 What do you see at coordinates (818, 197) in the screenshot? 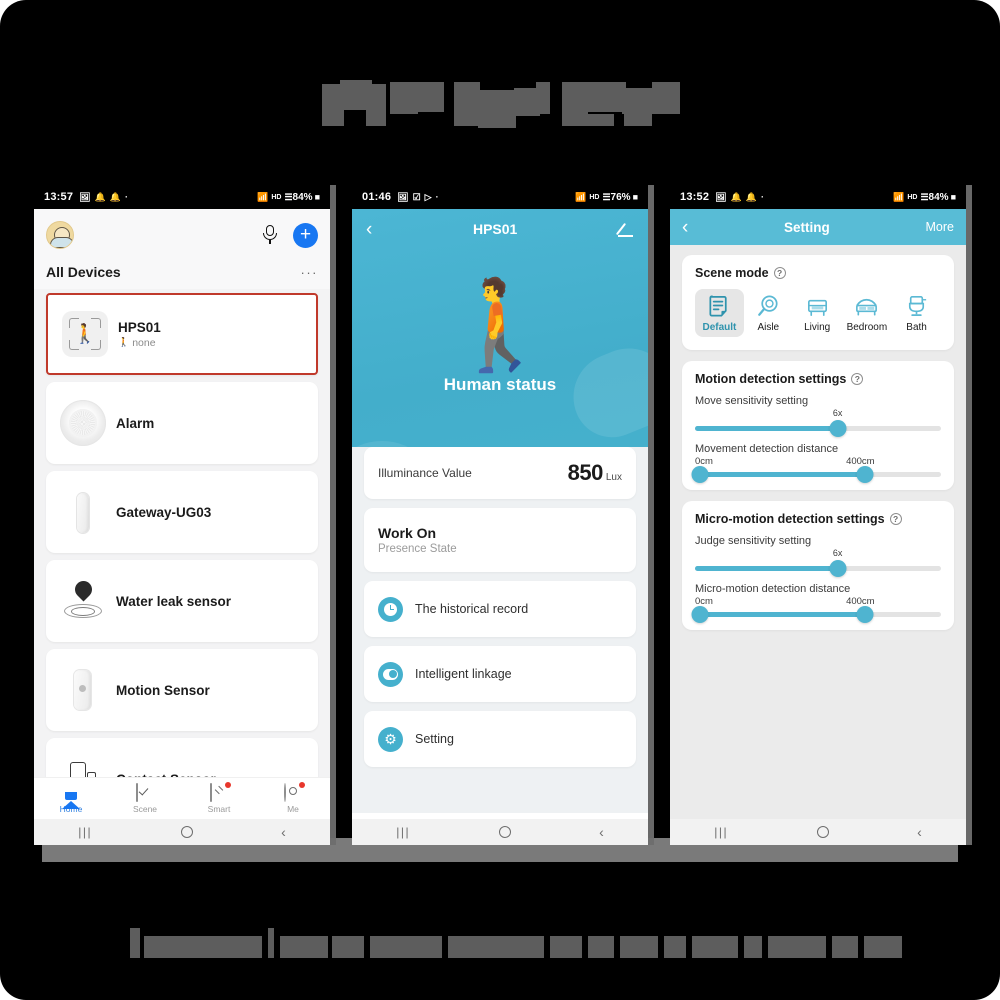
I see `status-bar: 13:52 🖼 🔔 🔔 · 📶 HD ☰ 84% ■` at bounding box center [818, 197].